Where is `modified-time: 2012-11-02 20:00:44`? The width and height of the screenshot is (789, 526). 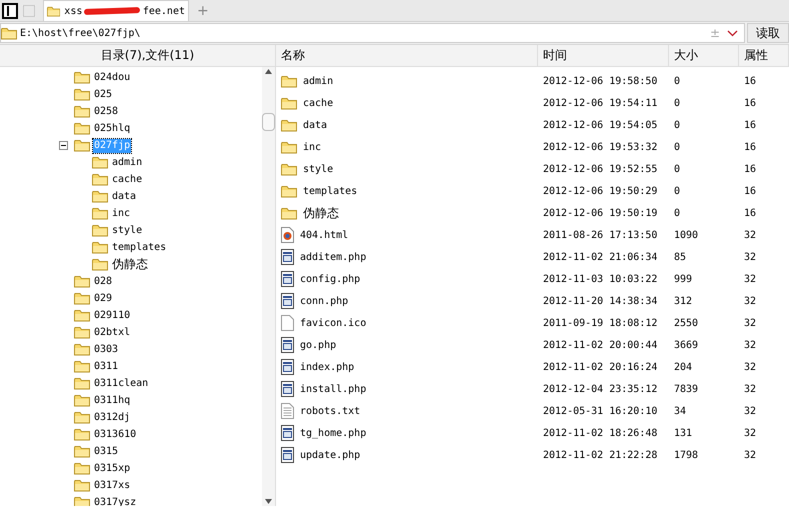
modified-time: 2012-11-02 20:00:44 is located at coordinates (600, 345).